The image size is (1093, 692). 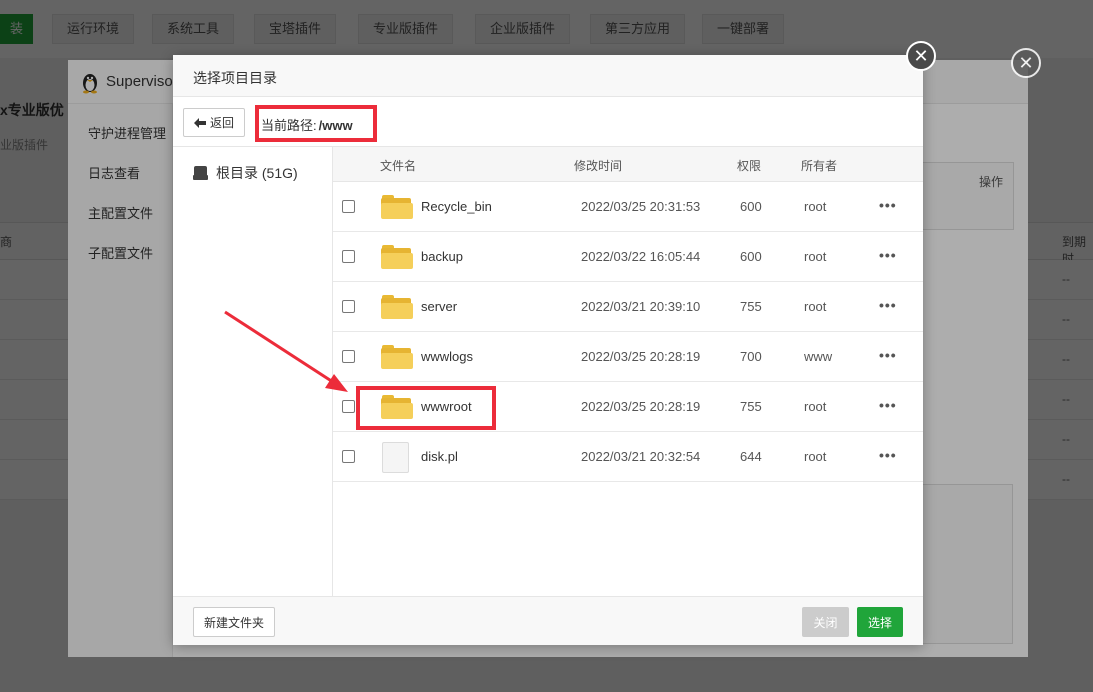 What do you see at coordinates (1026, 63) in the screenshot?
I see `close-supervisor-icon: ✕` at bounding box center [1026, 63].